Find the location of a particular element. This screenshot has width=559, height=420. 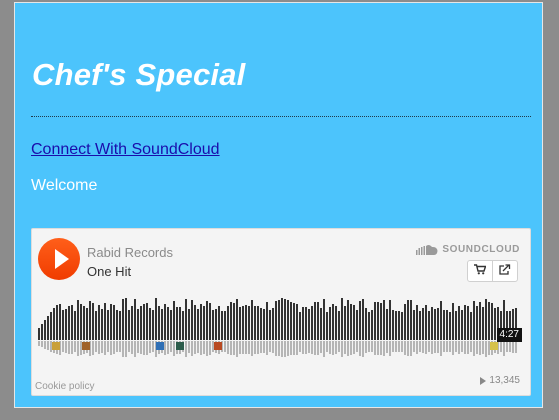

track-title: One Hit is located at coordinates (109, 271).